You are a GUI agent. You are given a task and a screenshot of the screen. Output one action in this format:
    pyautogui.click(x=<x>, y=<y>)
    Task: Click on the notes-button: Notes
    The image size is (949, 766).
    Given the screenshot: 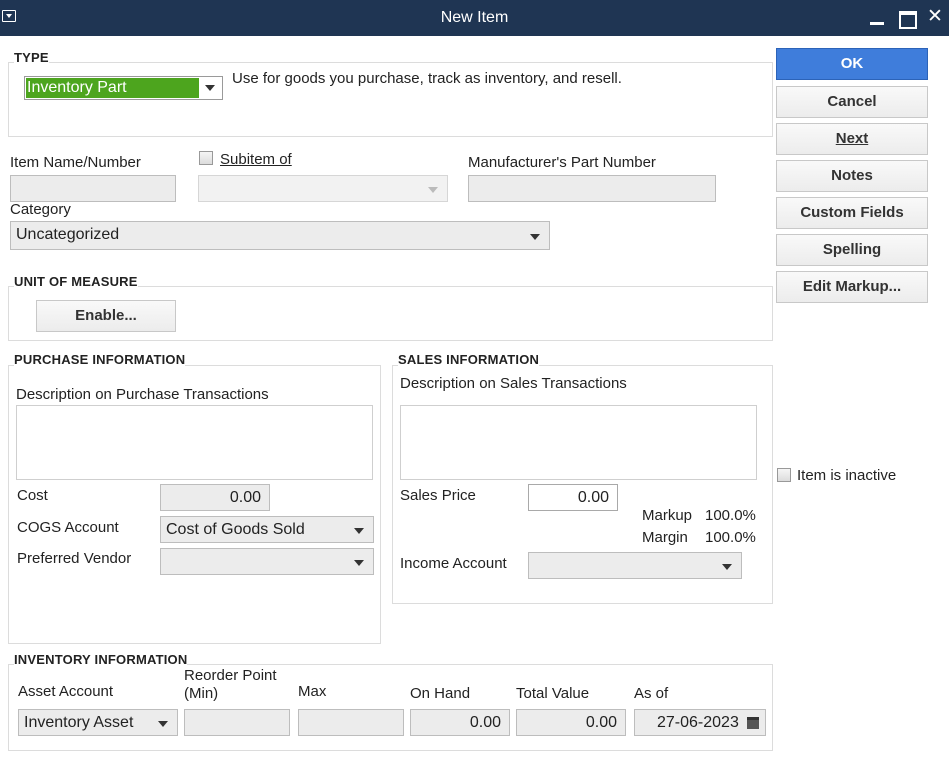 What is the action you would take?
    pyautogui.click(x=852, y=176)
    